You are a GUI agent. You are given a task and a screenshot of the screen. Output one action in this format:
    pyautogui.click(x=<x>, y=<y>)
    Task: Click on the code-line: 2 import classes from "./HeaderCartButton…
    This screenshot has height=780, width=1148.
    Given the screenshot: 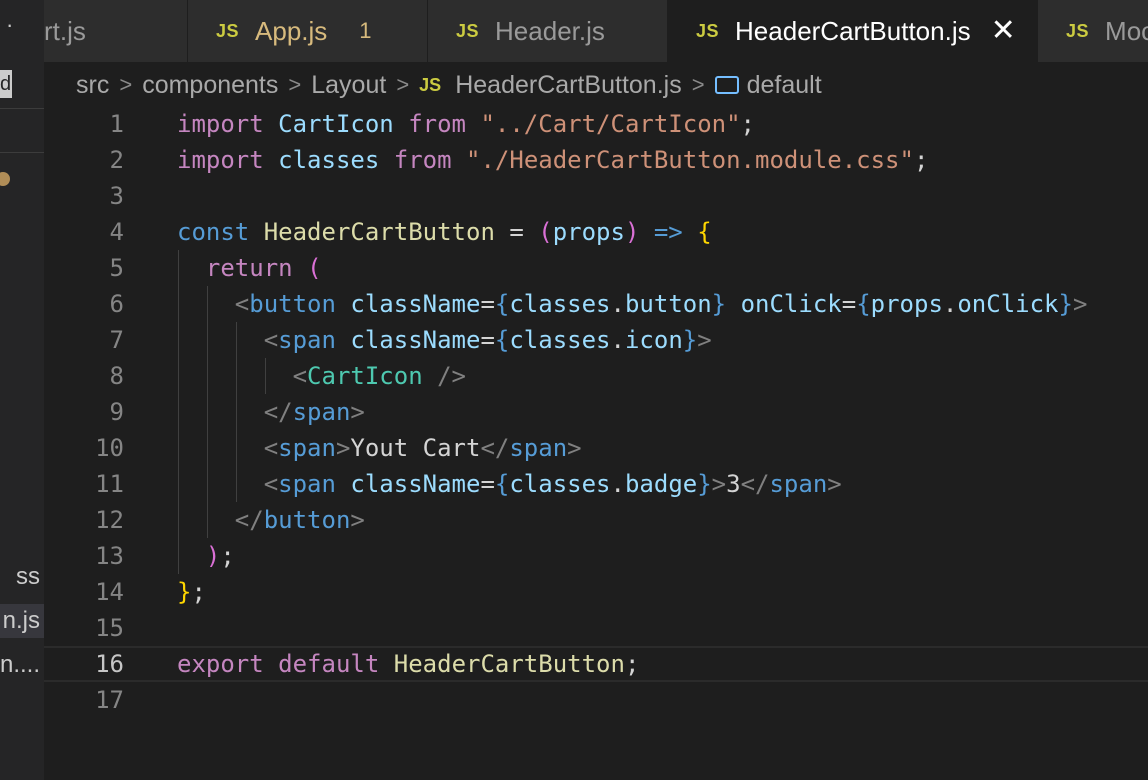 What is the action you would take?
    pyautogui.click(x=596, y=160)
    